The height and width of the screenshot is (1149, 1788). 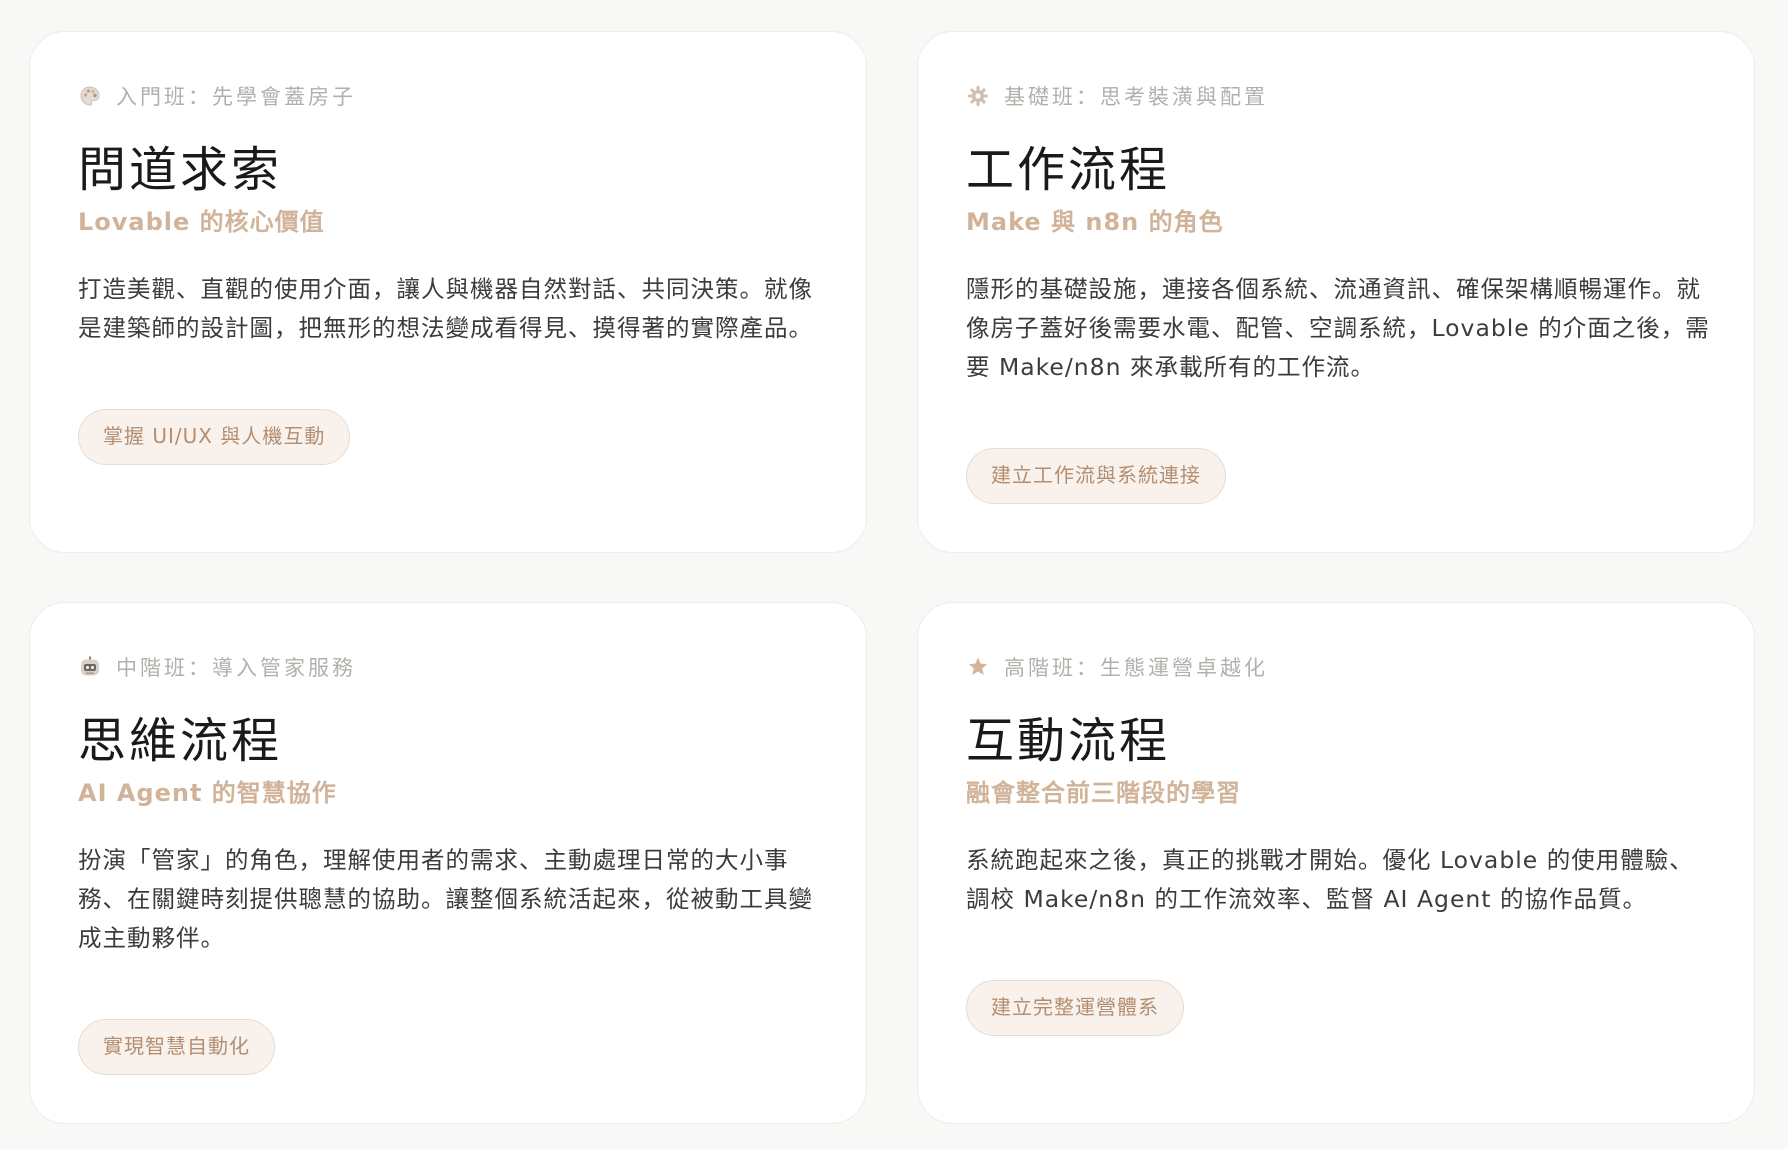 What do you see at coordinates (1103, 793) in the screenshot?
I see `course-subtitle: 融會整合前三階段的學習` at bounding box center [1103, 793].